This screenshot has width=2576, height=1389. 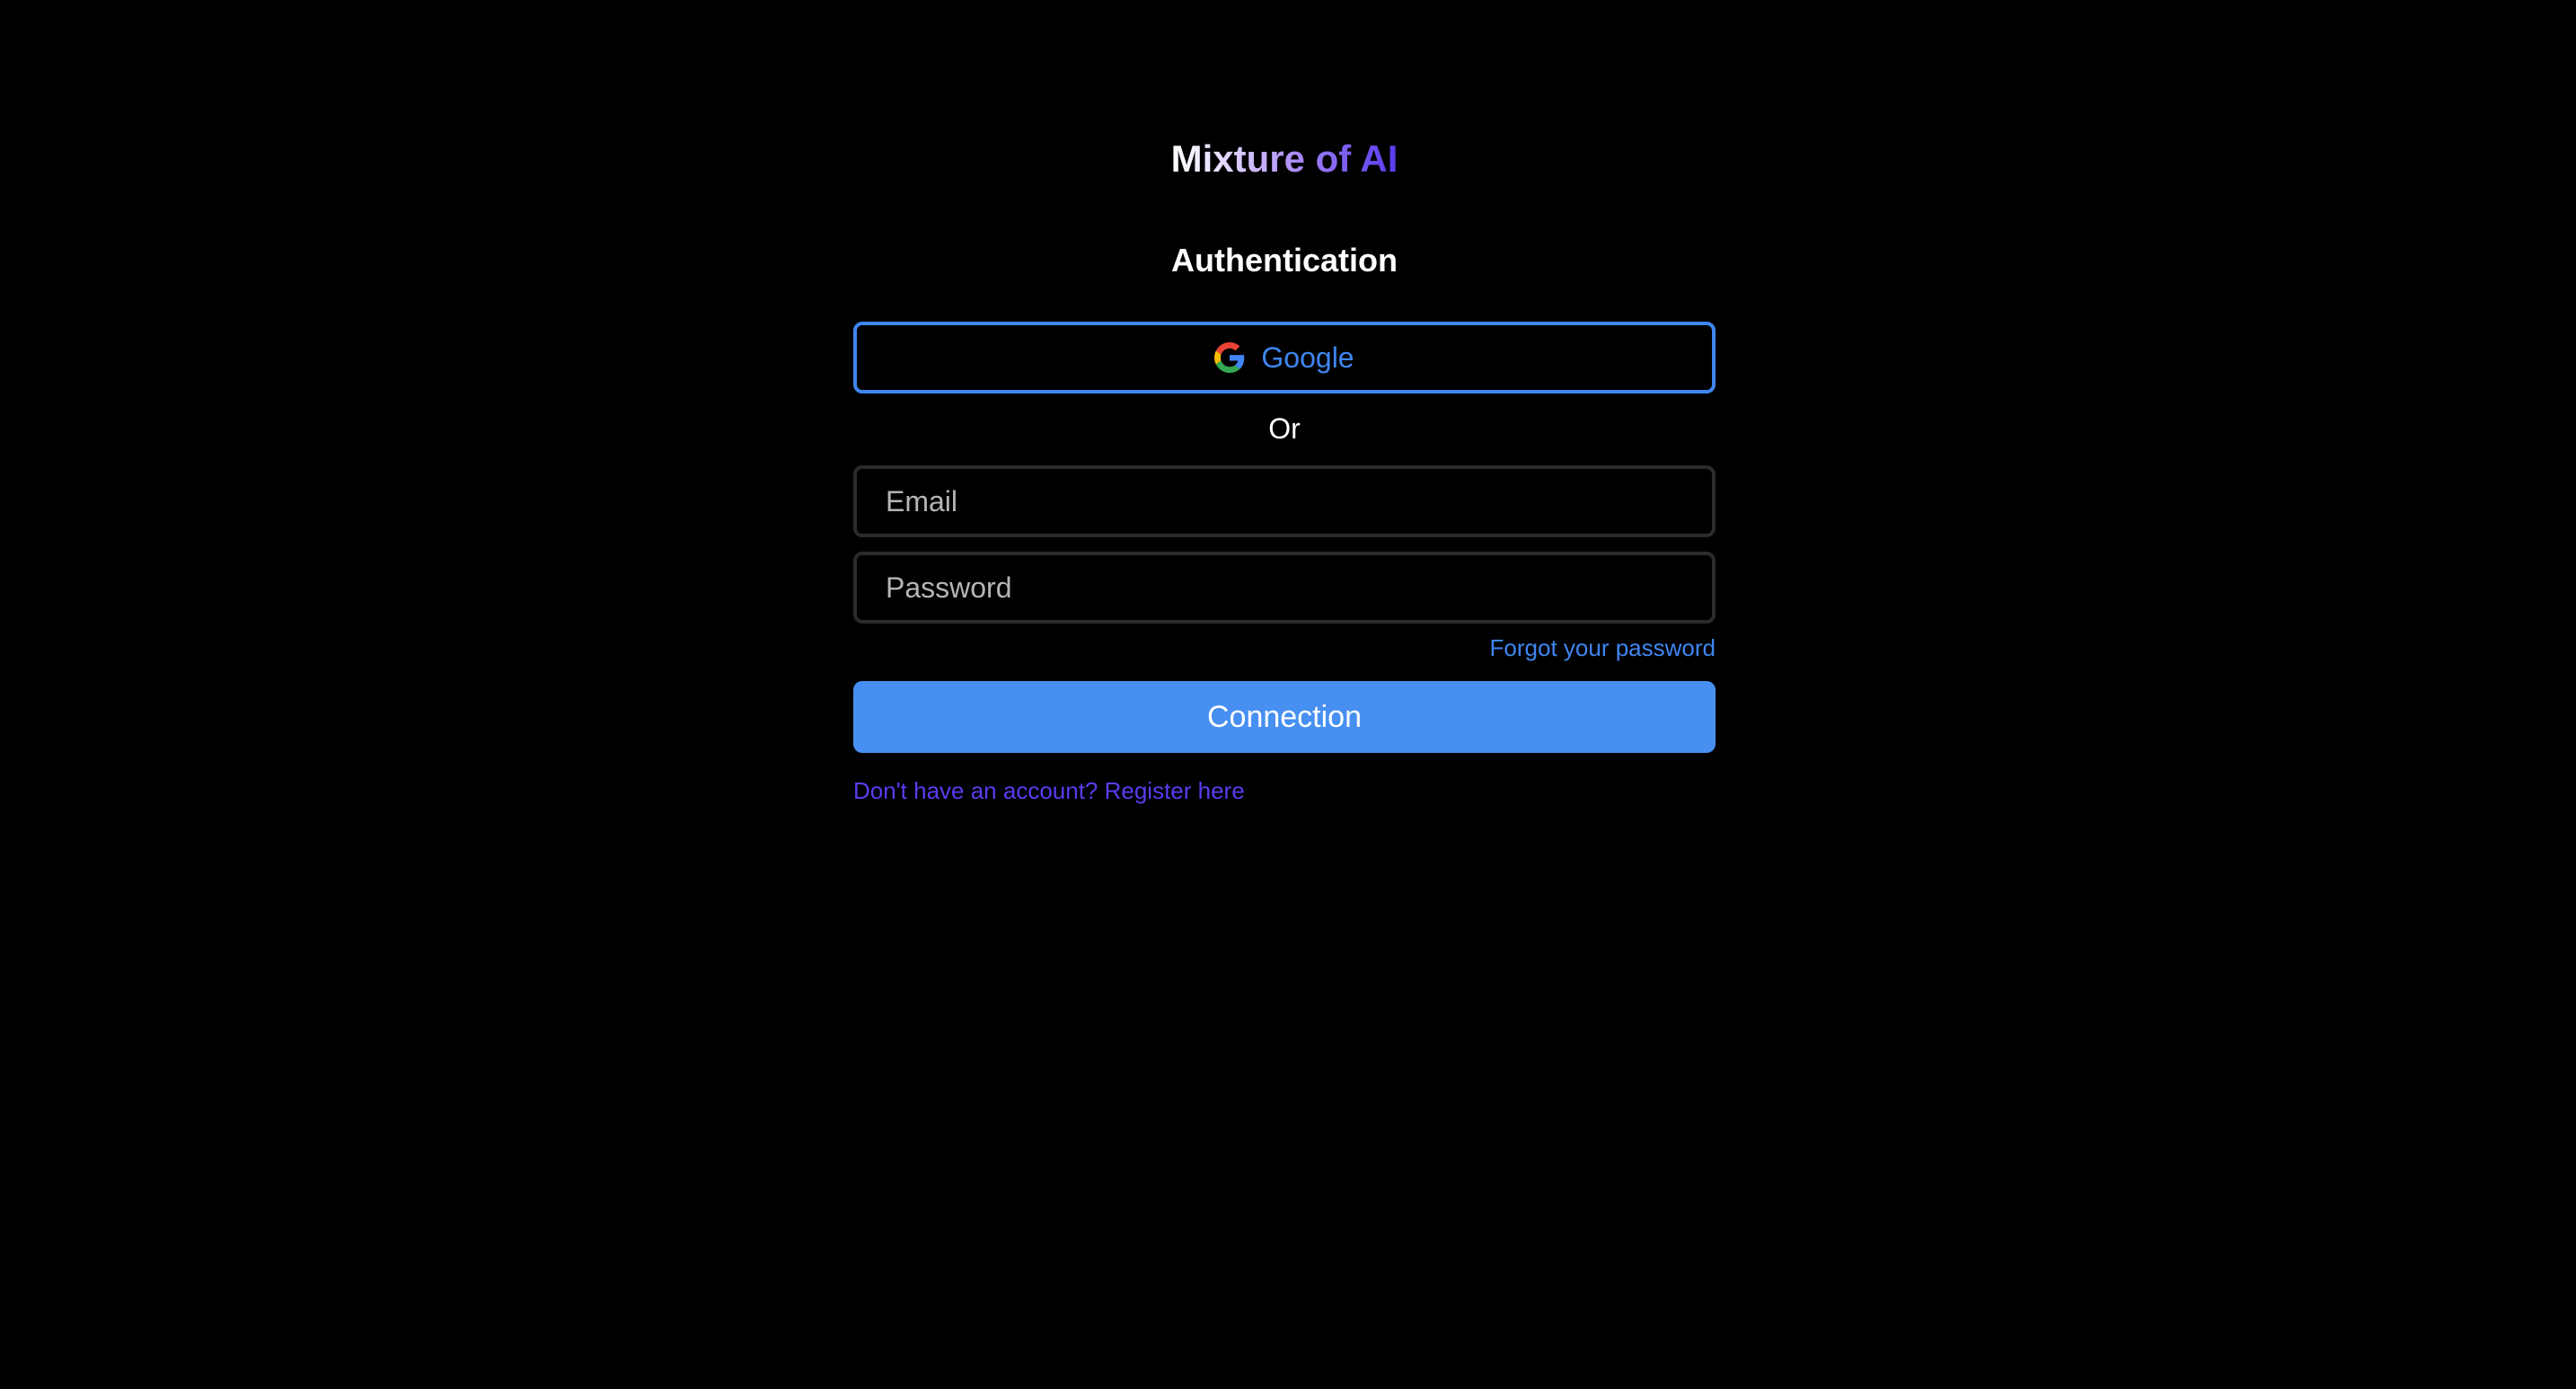 What do you see at coordinates (1229, 357) in the screenshot?
I see `google-icon` at bounding box center [1229, 357].